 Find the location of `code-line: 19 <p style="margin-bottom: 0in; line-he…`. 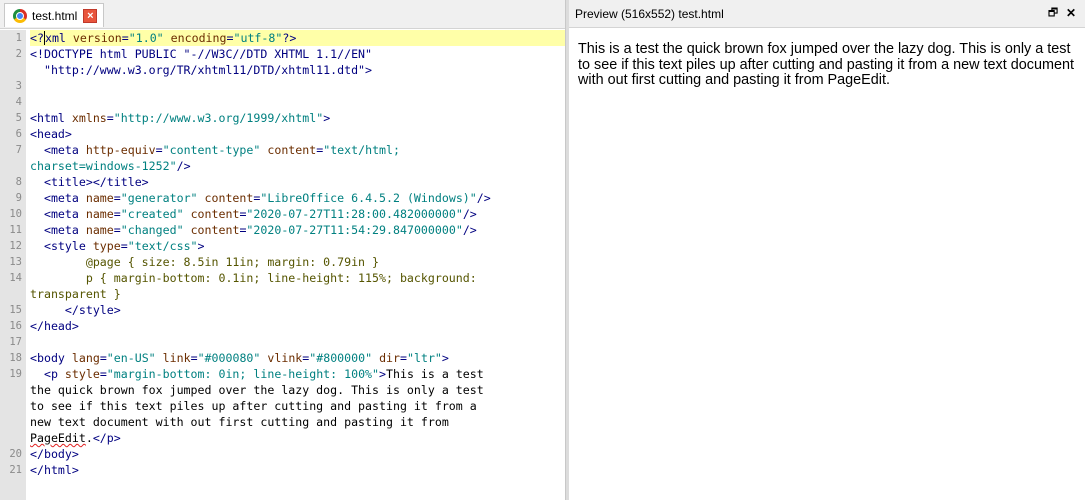

code-line: 19 <p style="margin-bottom: 0in; line-he… is located at coordinates (282, 374).